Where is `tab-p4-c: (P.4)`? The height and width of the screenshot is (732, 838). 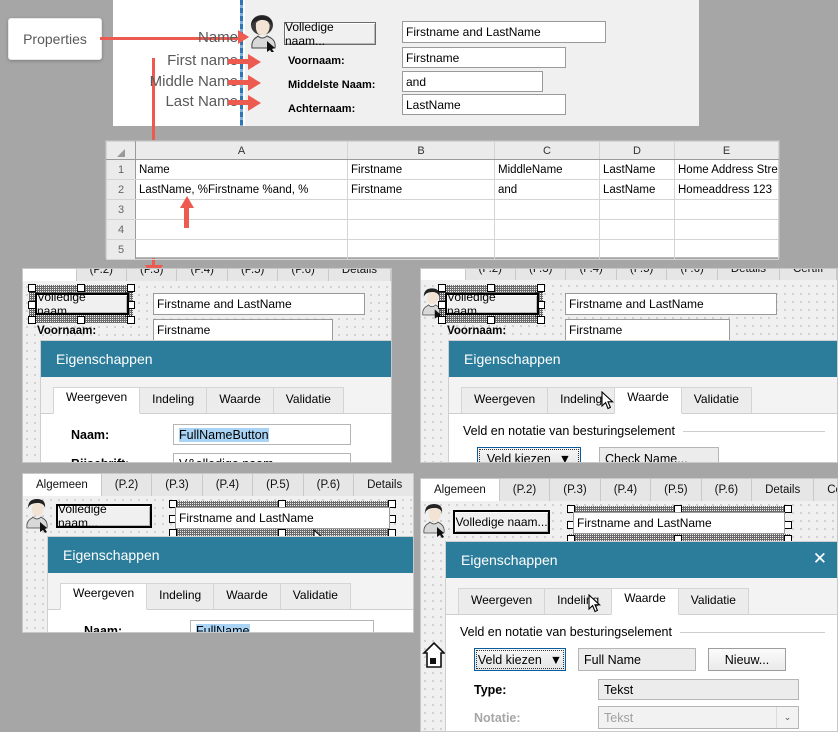 tab-p4-c: (P.4) is located at coordinates (228, 485).